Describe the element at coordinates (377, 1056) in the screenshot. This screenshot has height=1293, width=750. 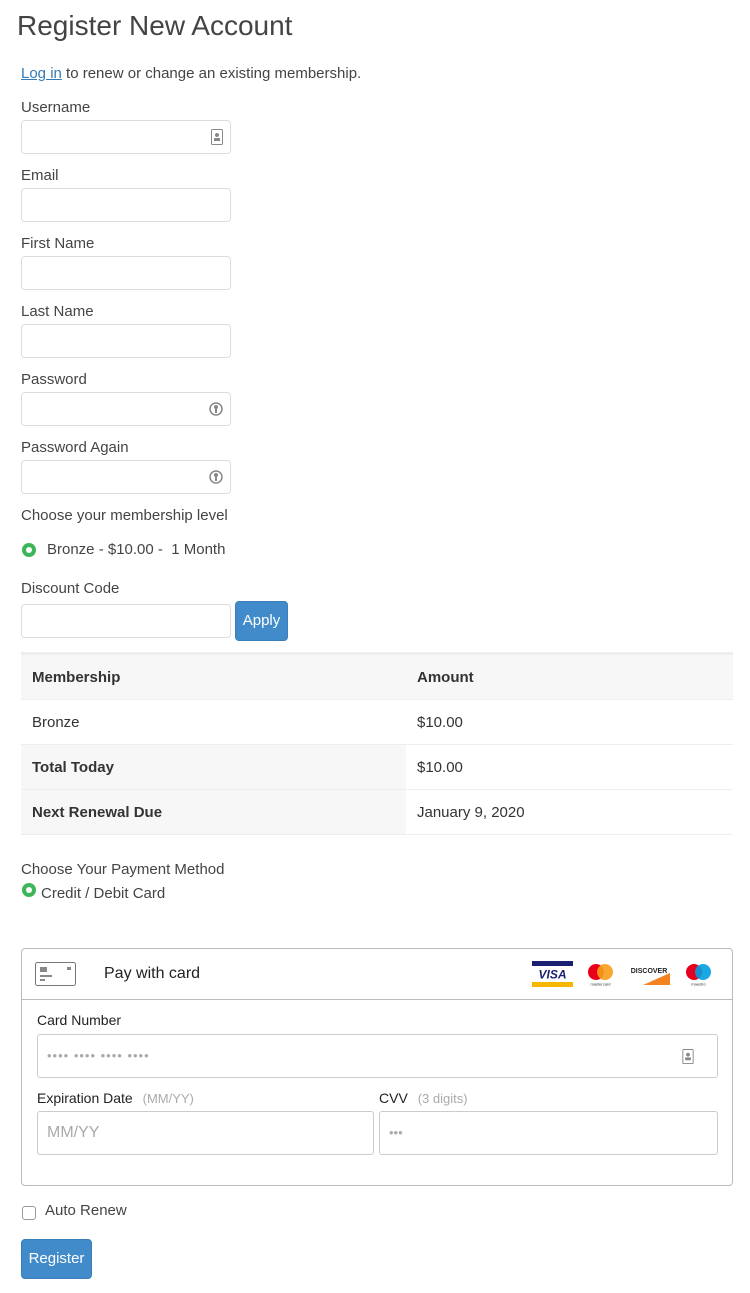
I see `card-number-input: •••• •••• •••• ••••` at that location.